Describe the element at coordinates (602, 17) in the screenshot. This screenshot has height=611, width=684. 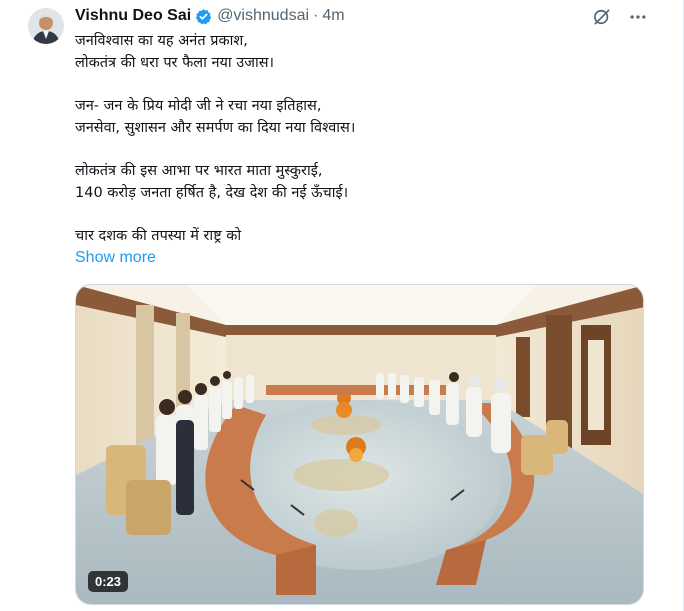
I see `grok-icon` at that location.